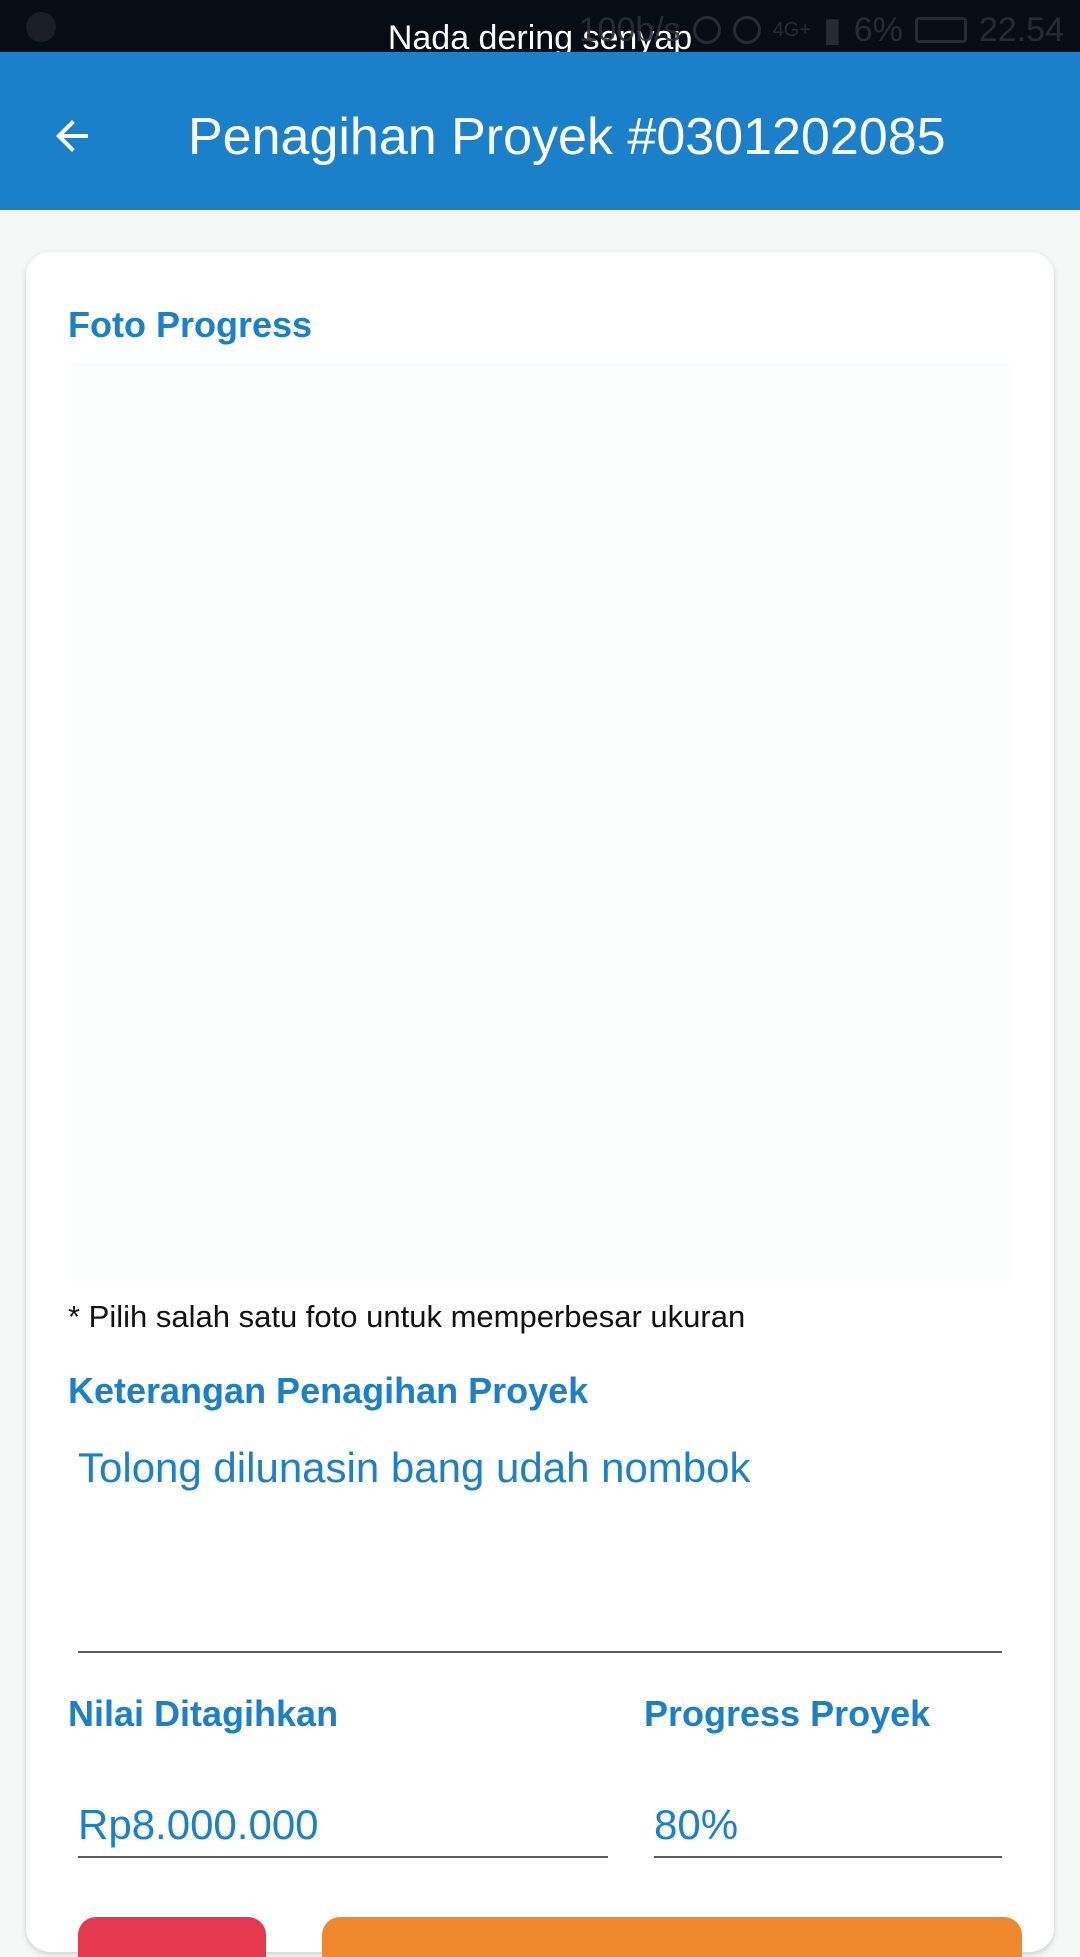 This screenshot has width=1080, height=1957. Describe the element at coordinates (821, 30) in the screenshot. I see `status-icons: 100b/s 4G+ ▮ 6% 22.54` at that location.